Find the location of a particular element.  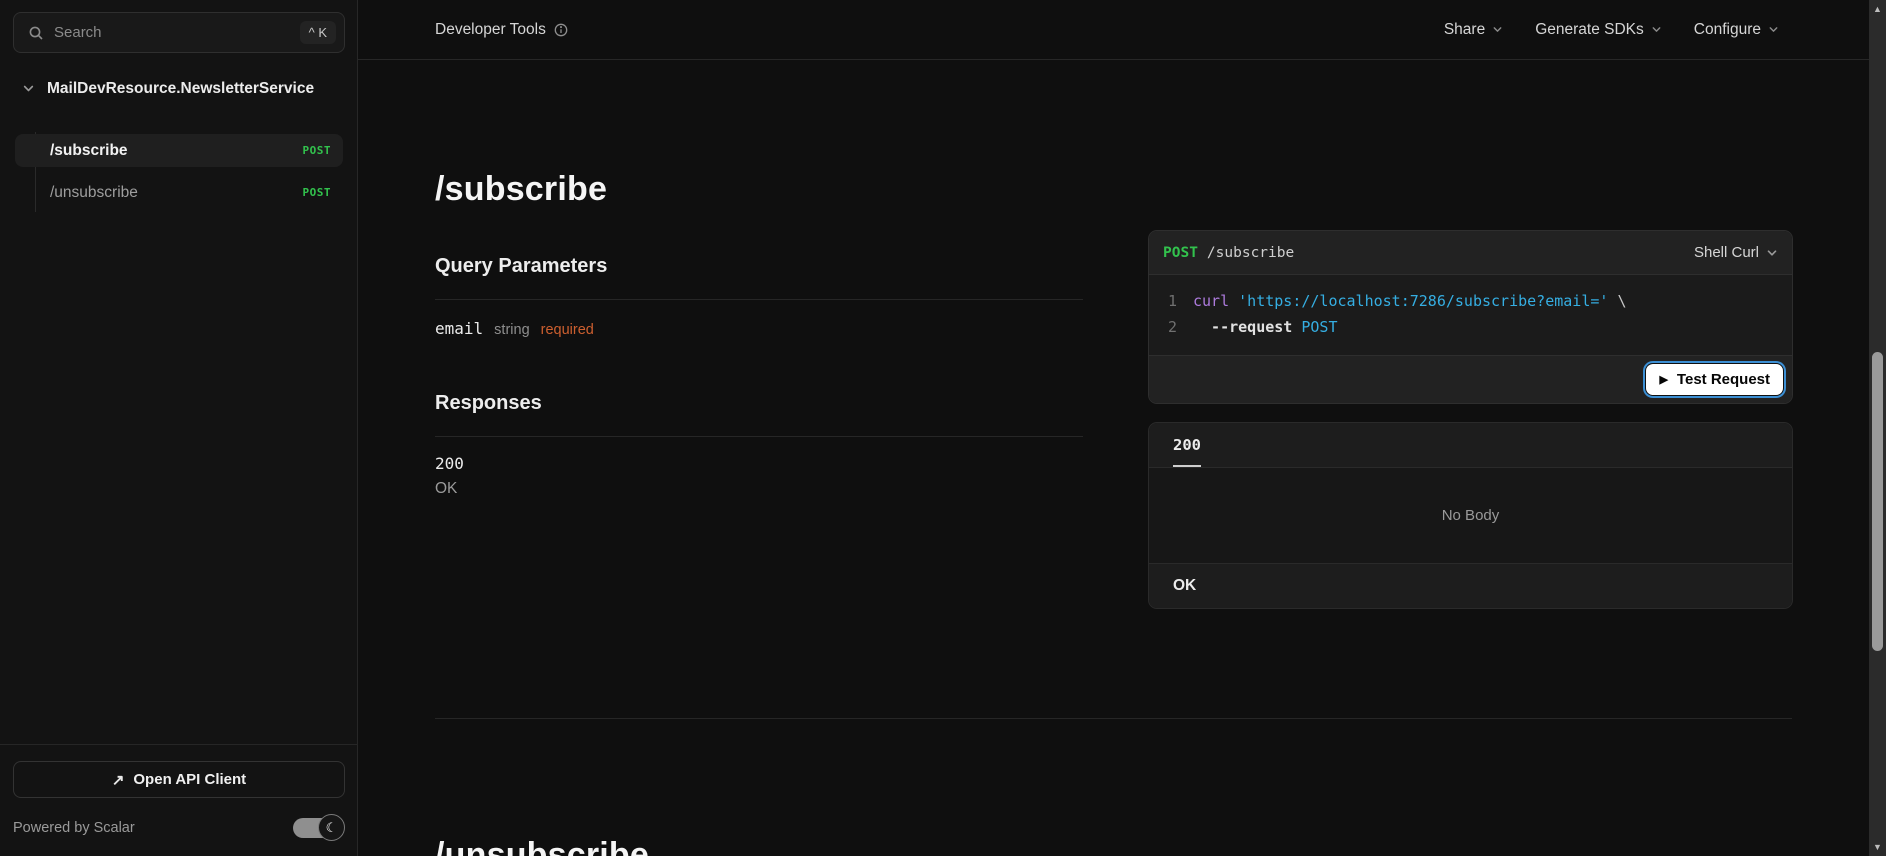

sidebar-item-subscribe: /subscribe POST is located at coordinates (179, 150).